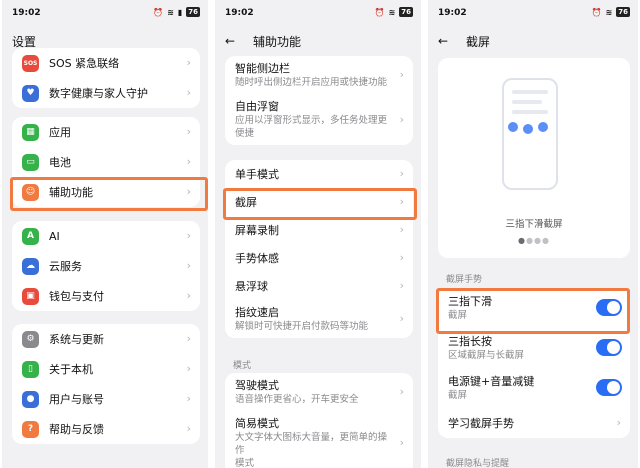 Image resolution: width=640 pixels, height=468 pixels. I want to click on list-item-learn-gestures: 学习截屏手势 ›, so click(534, 423).